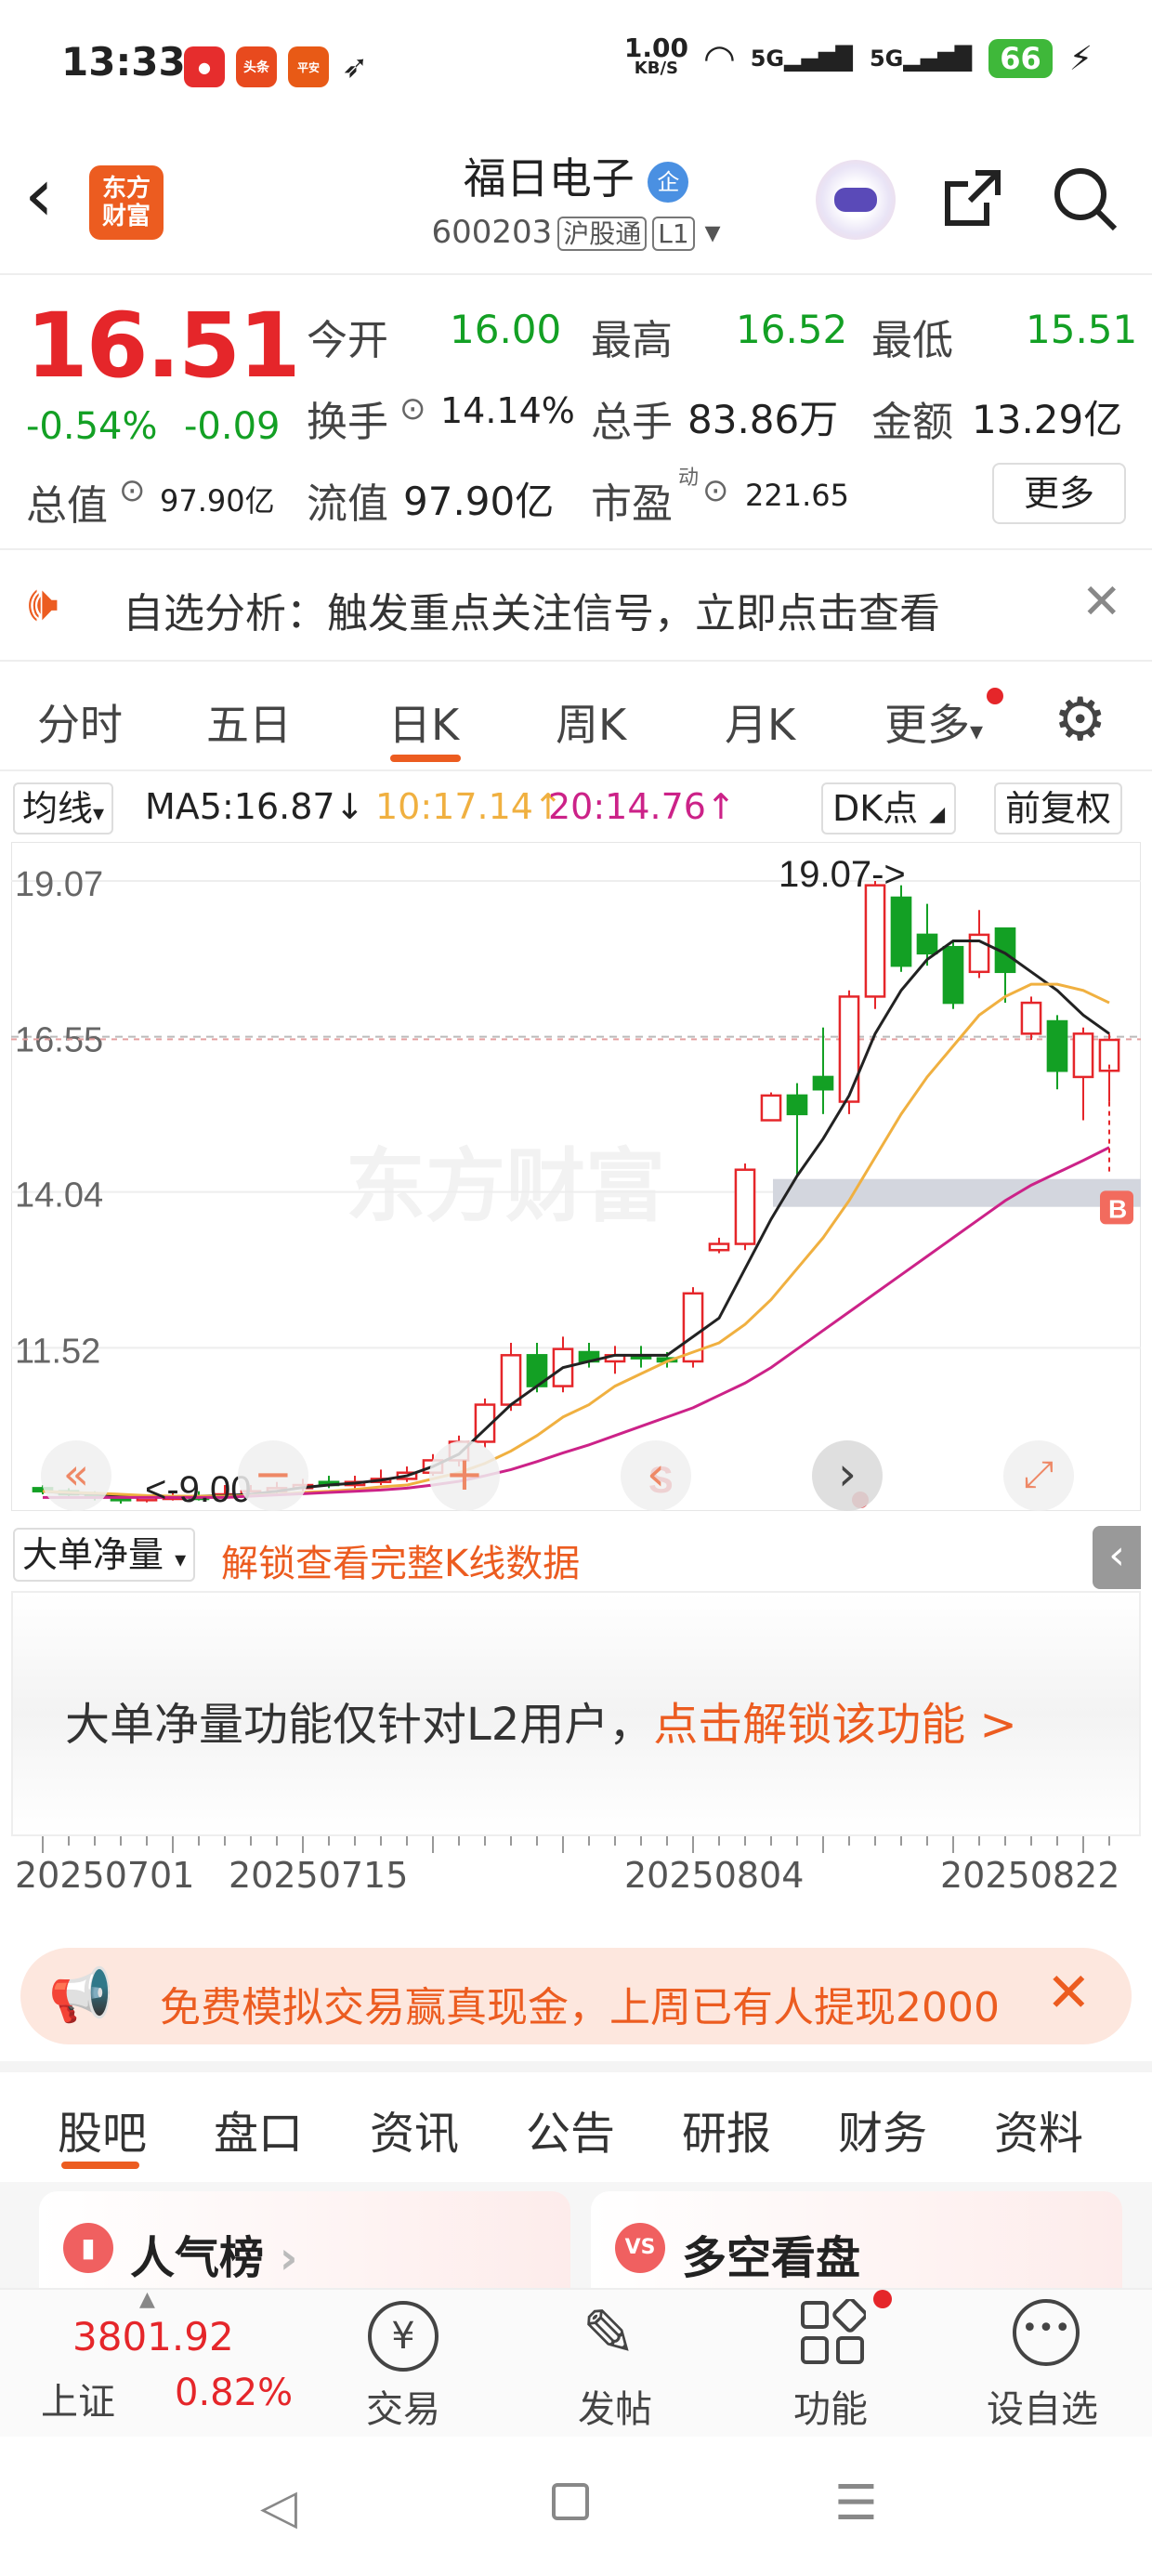 Image resolution: width=1152 pixels, height=2576 pixels. Describe the element at coordinates (882, 2129) in the screenshot. I see `tab-finance: 财务` at that location.